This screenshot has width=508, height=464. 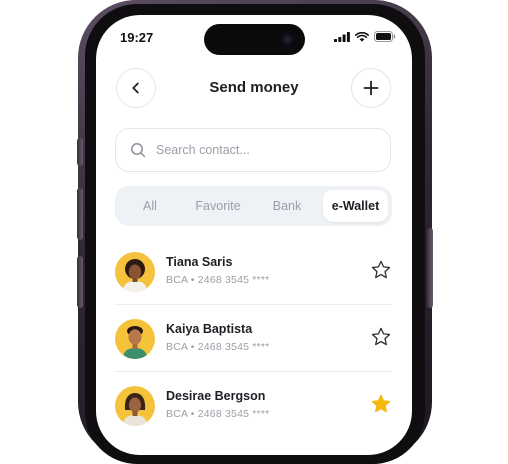 I want to click on status-time: 19:27, so click(x=137, y=37).